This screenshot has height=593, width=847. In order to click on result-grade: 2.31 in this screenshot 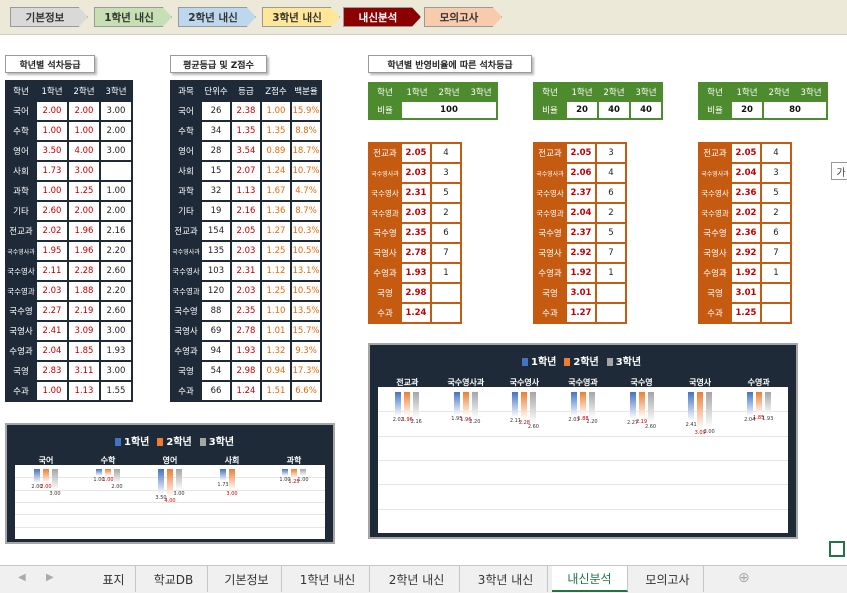, I will do `click(416, 193)`.